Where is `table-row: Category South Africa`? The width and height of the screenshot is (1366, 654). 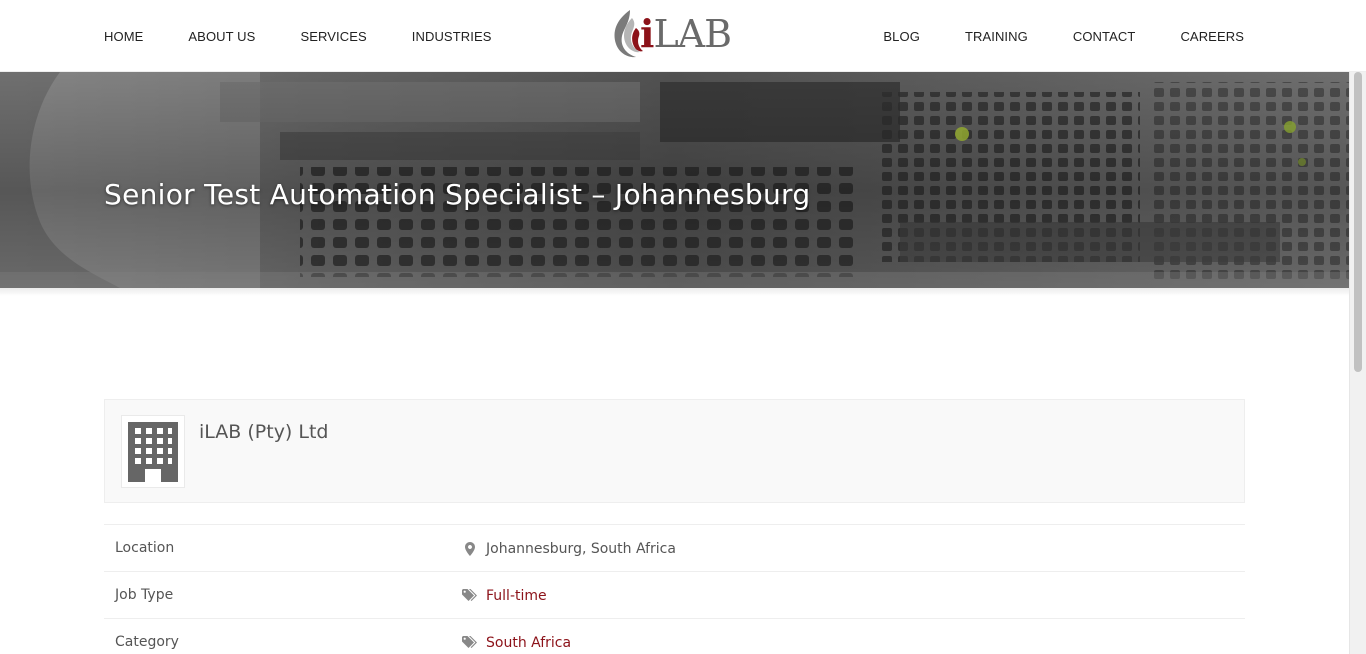 table-row: Category South Africa is located at coordinates (674, 636).